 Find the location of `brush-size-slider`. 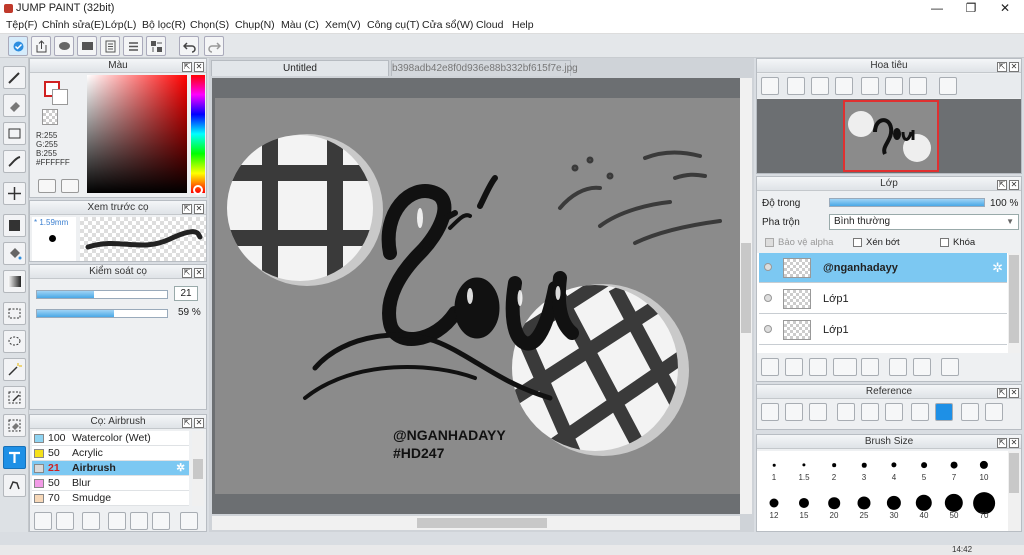

brush-size-slider is located at coordinates (102, 294).